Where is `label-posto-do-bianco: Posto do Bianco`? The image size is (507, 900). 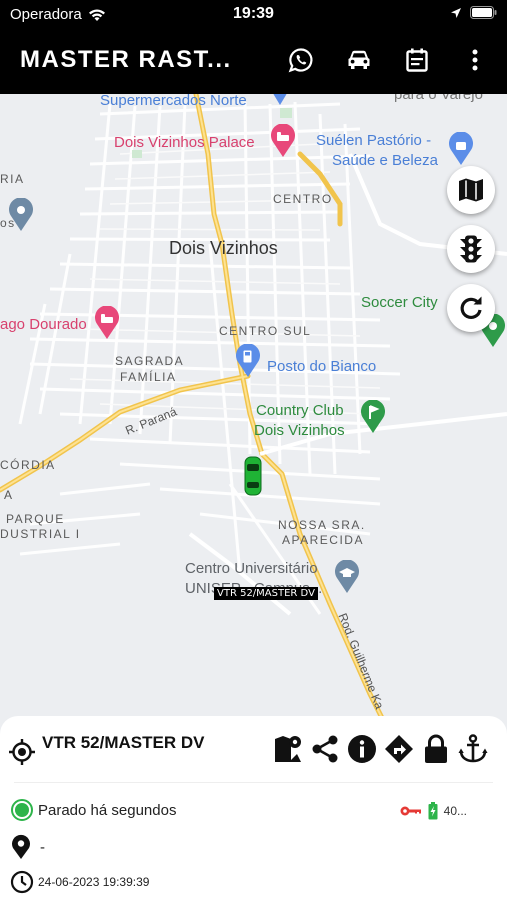
label-posto-do-bianco: Posto do Bianco is located at coordinates (322, 366).